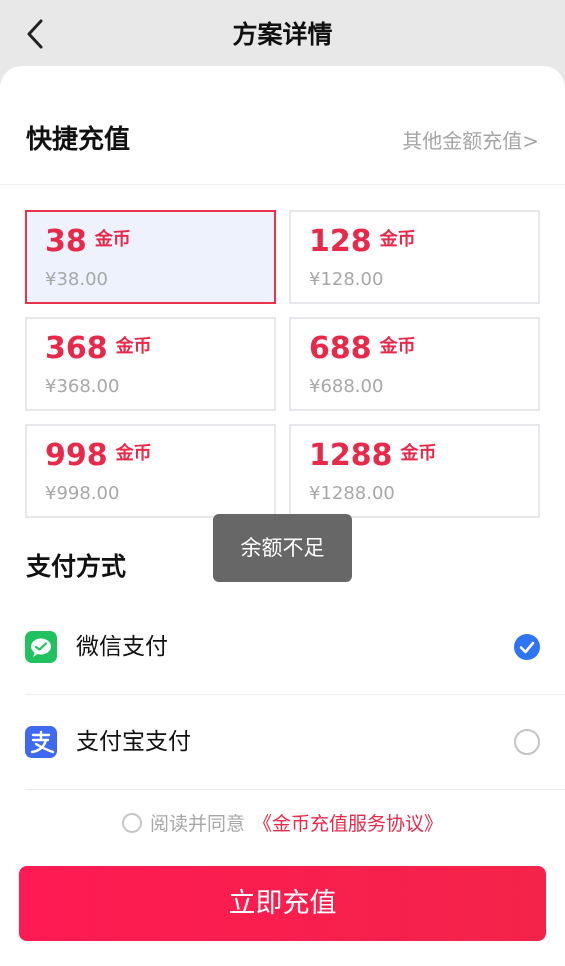 Image resolution: width=565 pixels, height=966 pixels. What do you see at coordinates (41, 647) in the screenshot?
I see `wechat-pay-icon` at bounding box center [41, 647].